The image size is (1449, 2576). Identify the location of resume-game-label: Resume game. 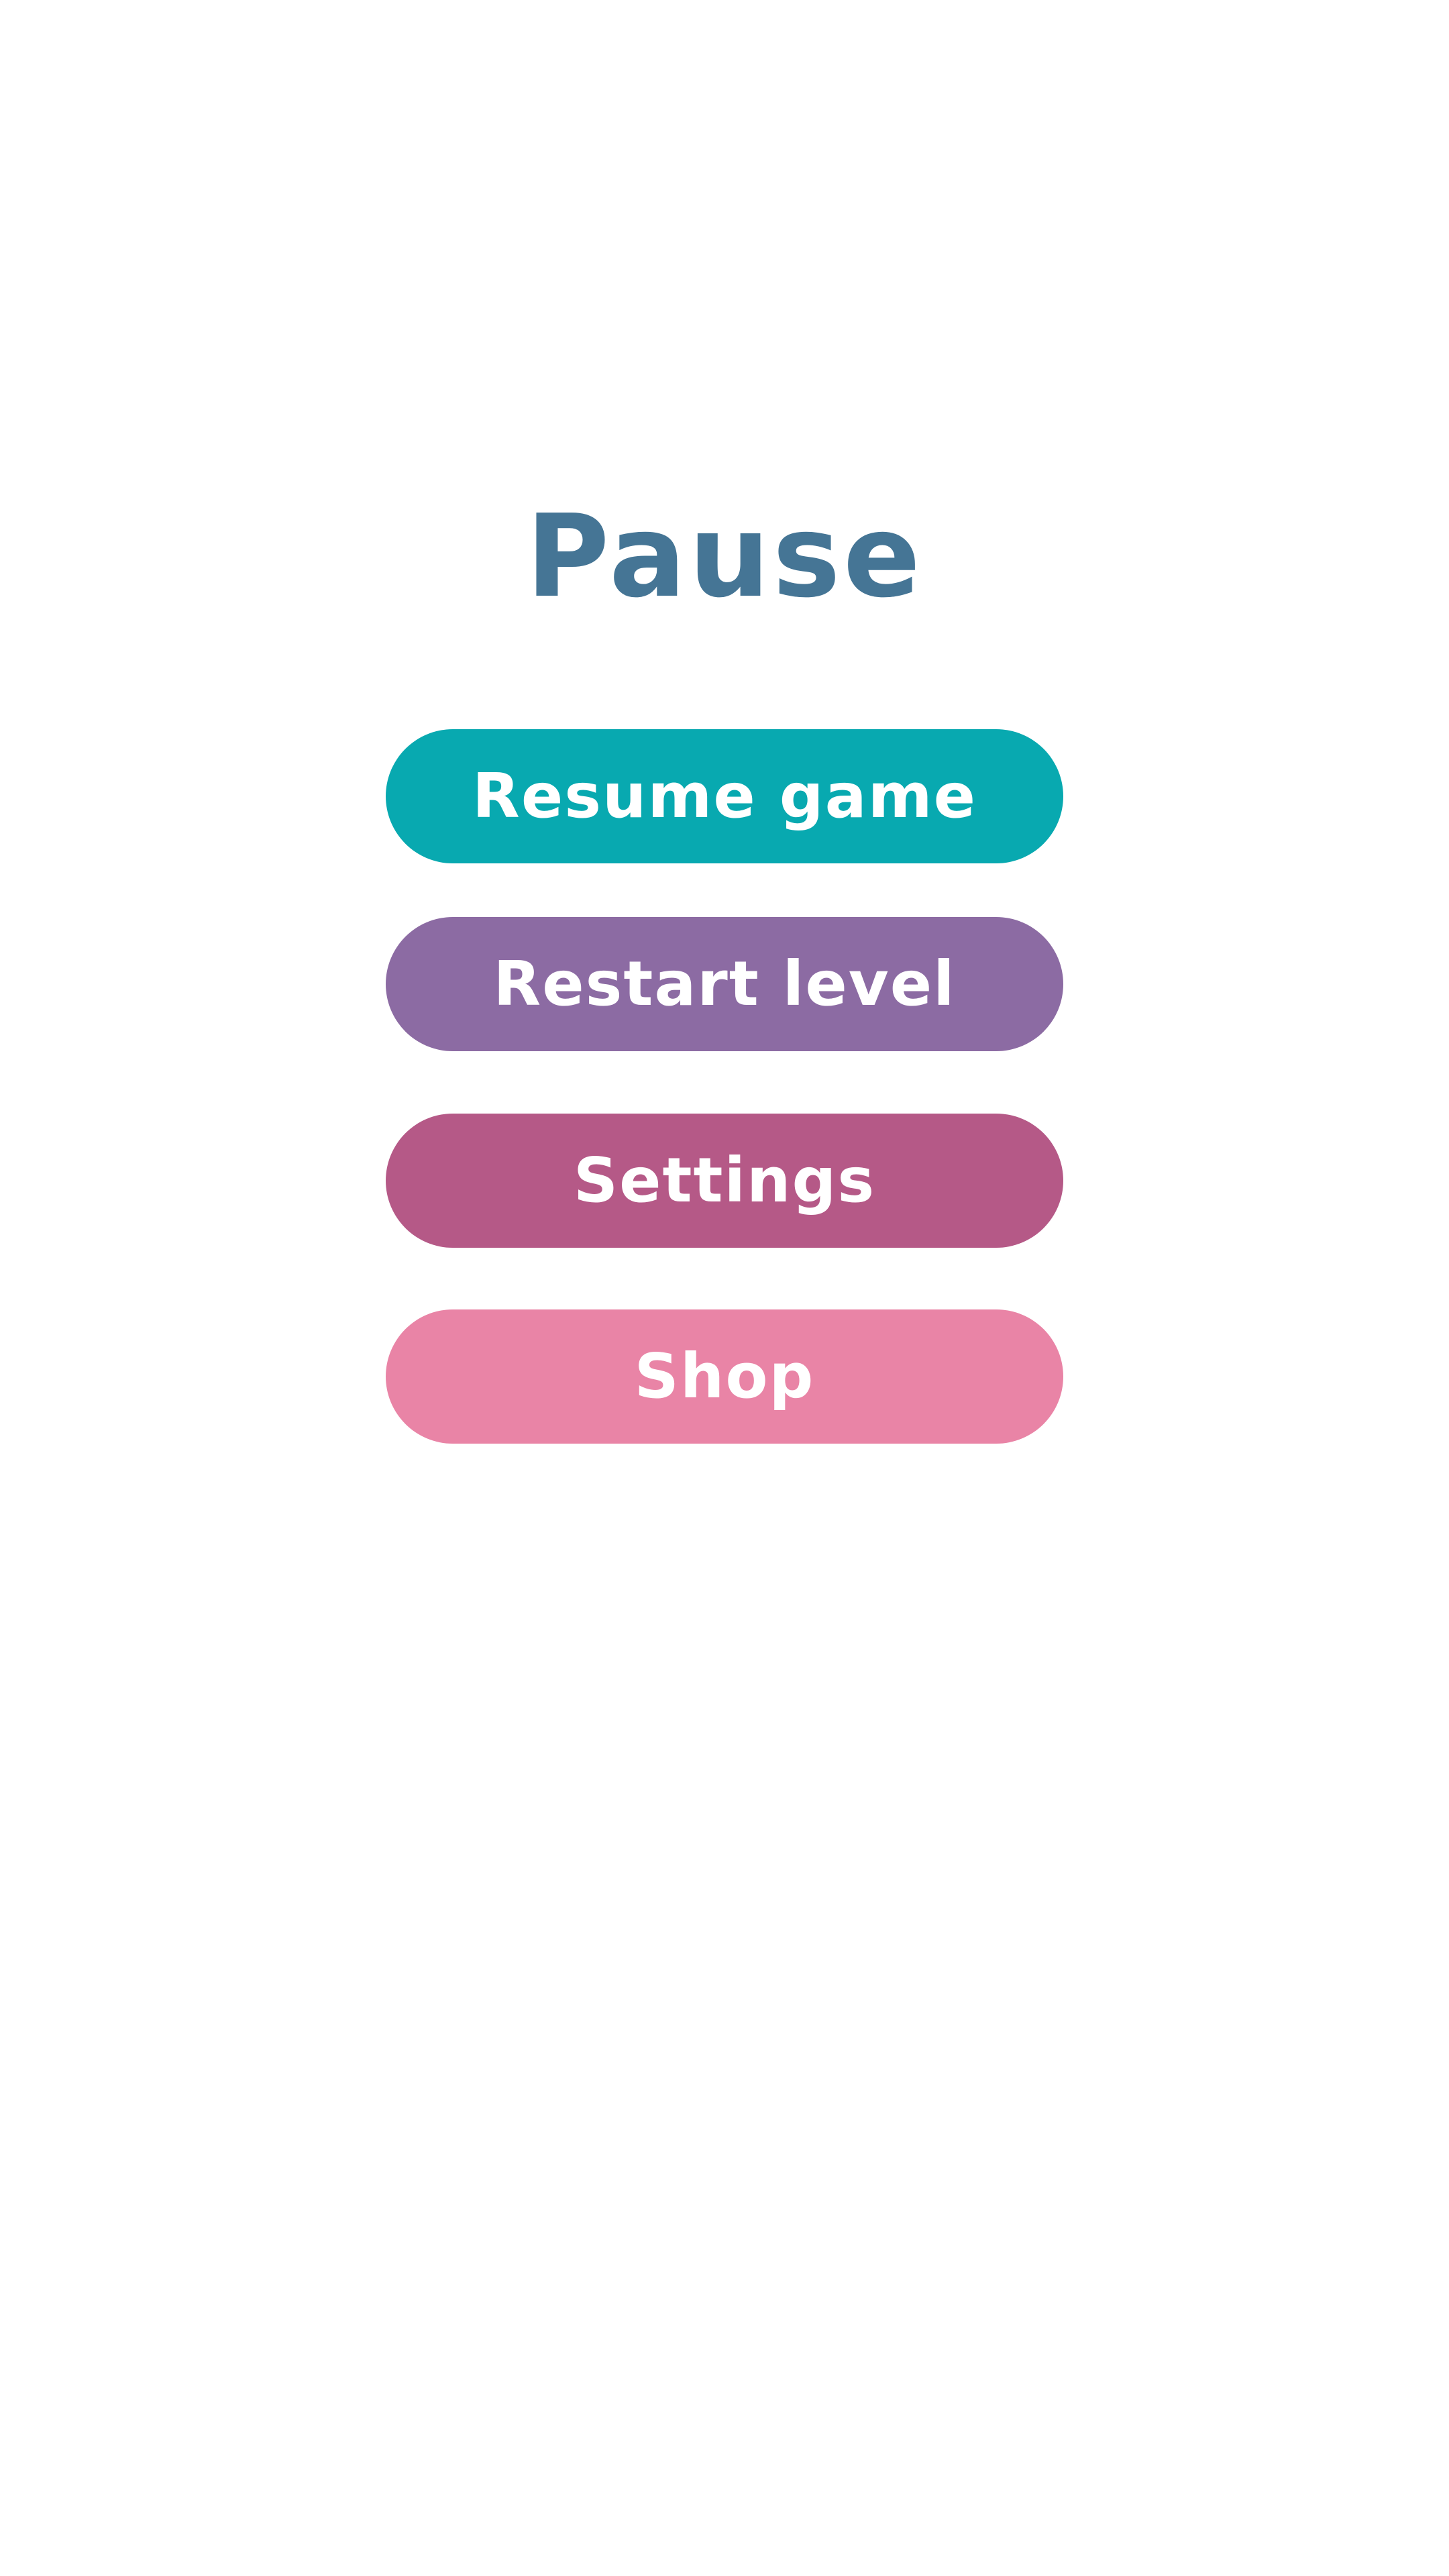
(724, 796).